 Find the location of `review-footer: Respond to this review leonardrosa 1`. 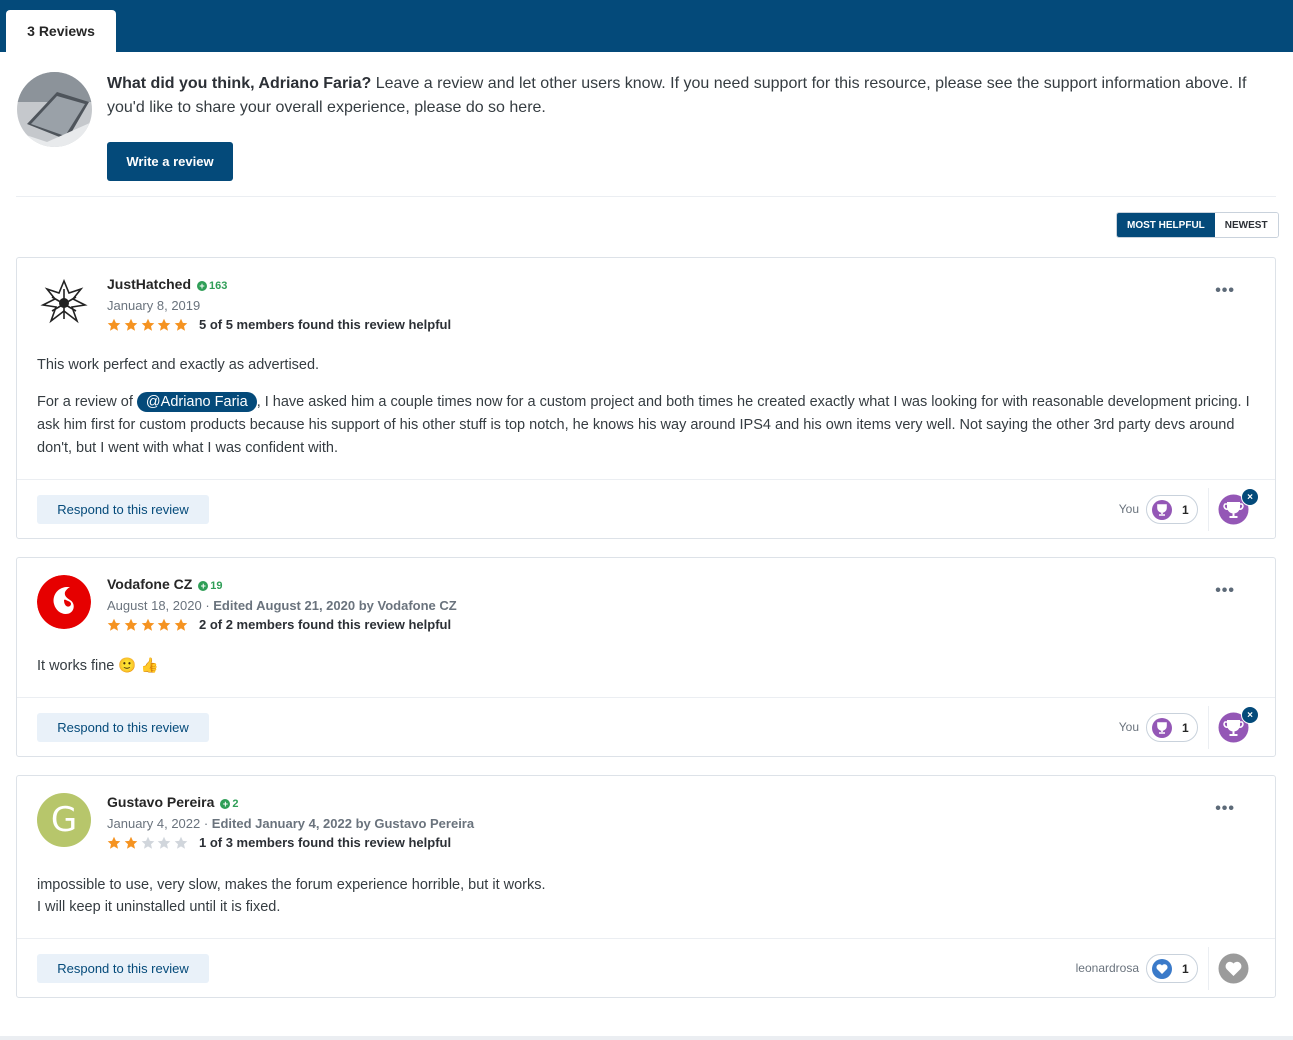

review-footer: Respond to this review leonardrosa 1 is located at coordinates (646, 967).